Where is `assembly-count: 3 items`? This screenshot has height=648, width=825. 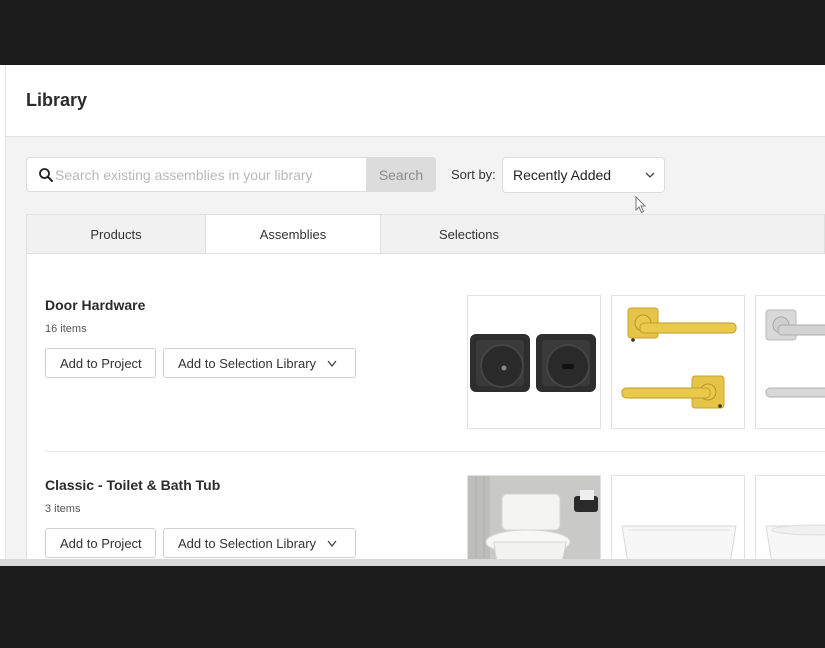 assembly-count: 3 items is located at coordinates (63, 509).